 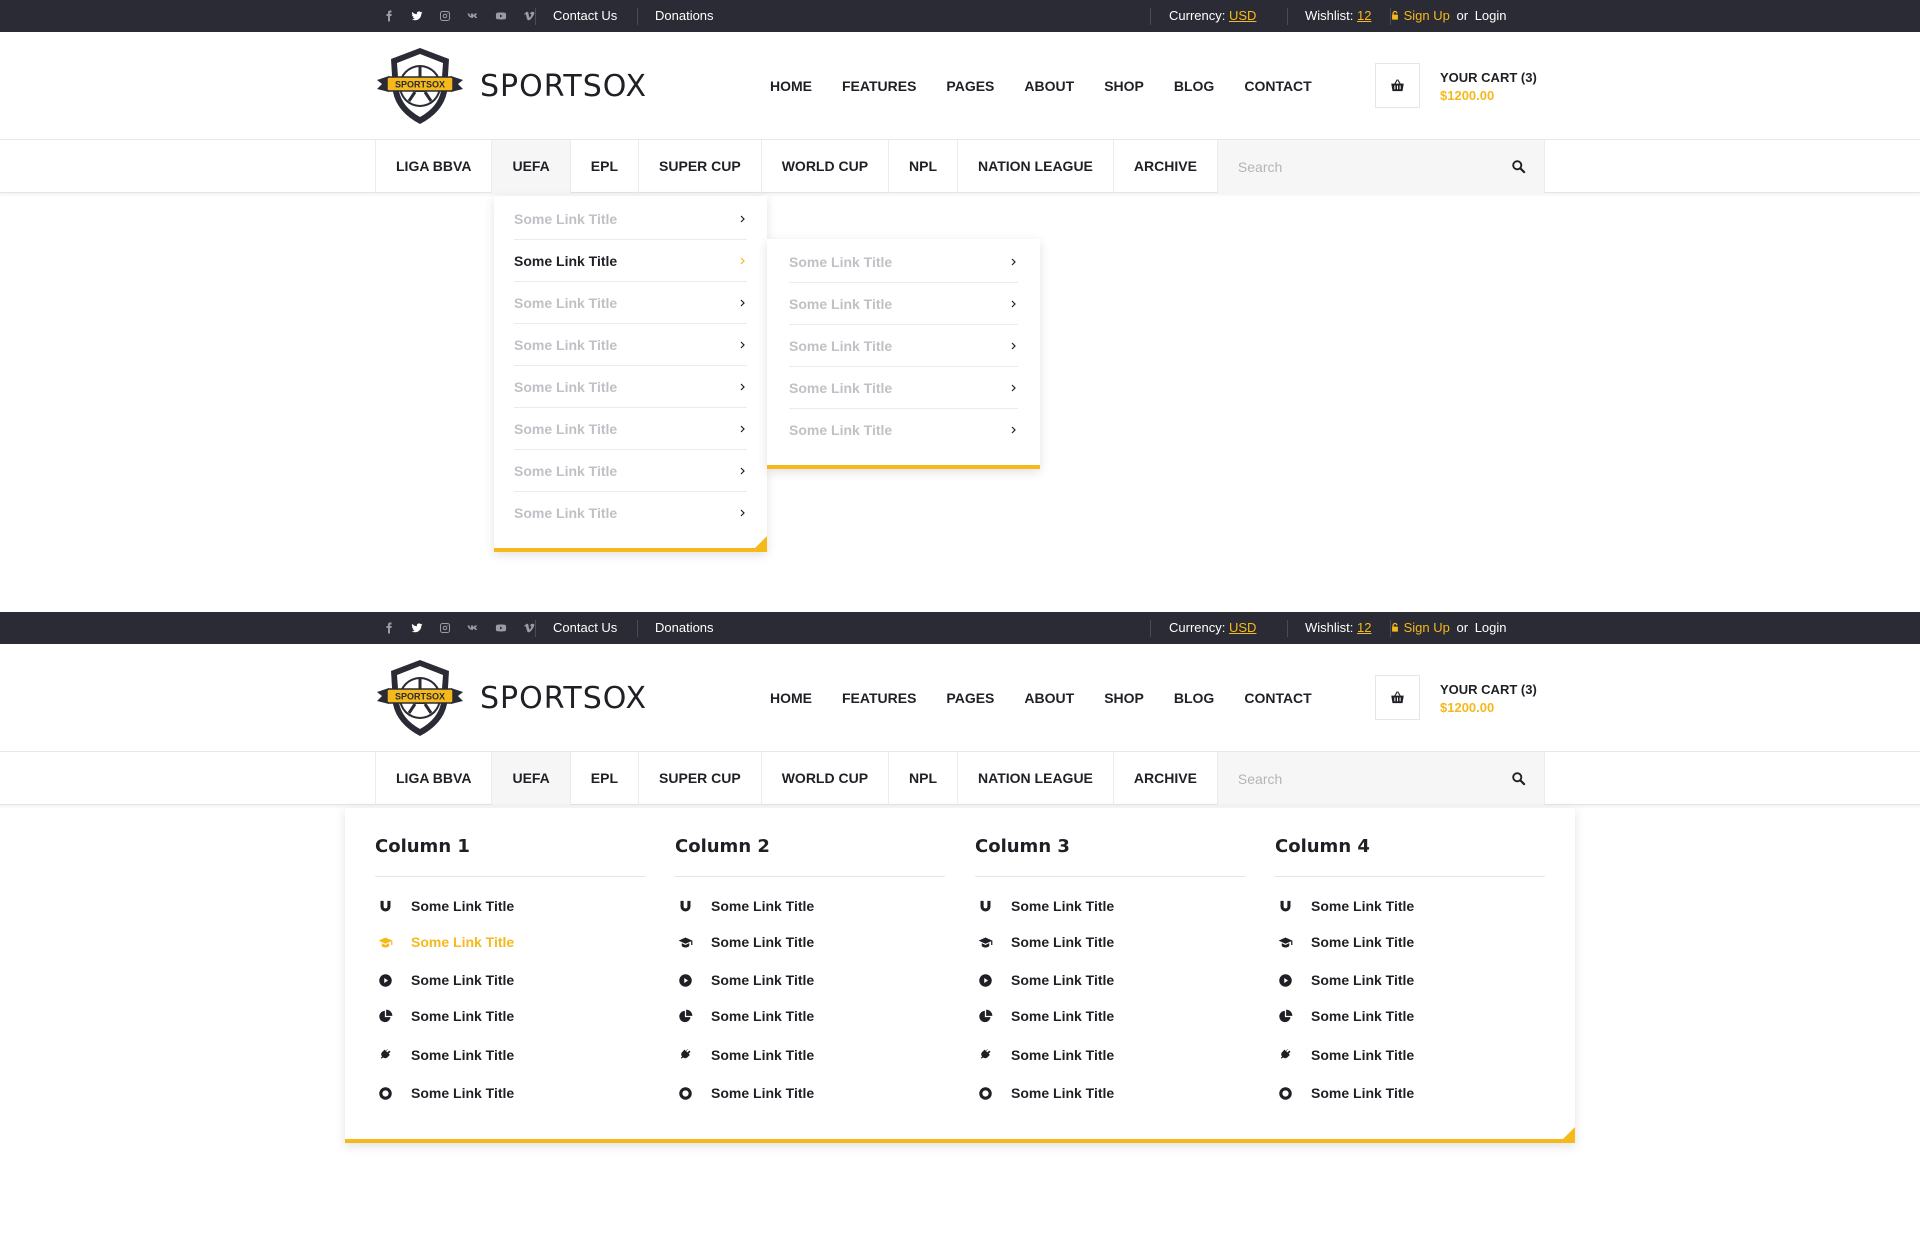 What do you see at coordinates (1242, 15) in the screenshot?
I see `currency-selector: USD` at bounding box center [1242, 15].